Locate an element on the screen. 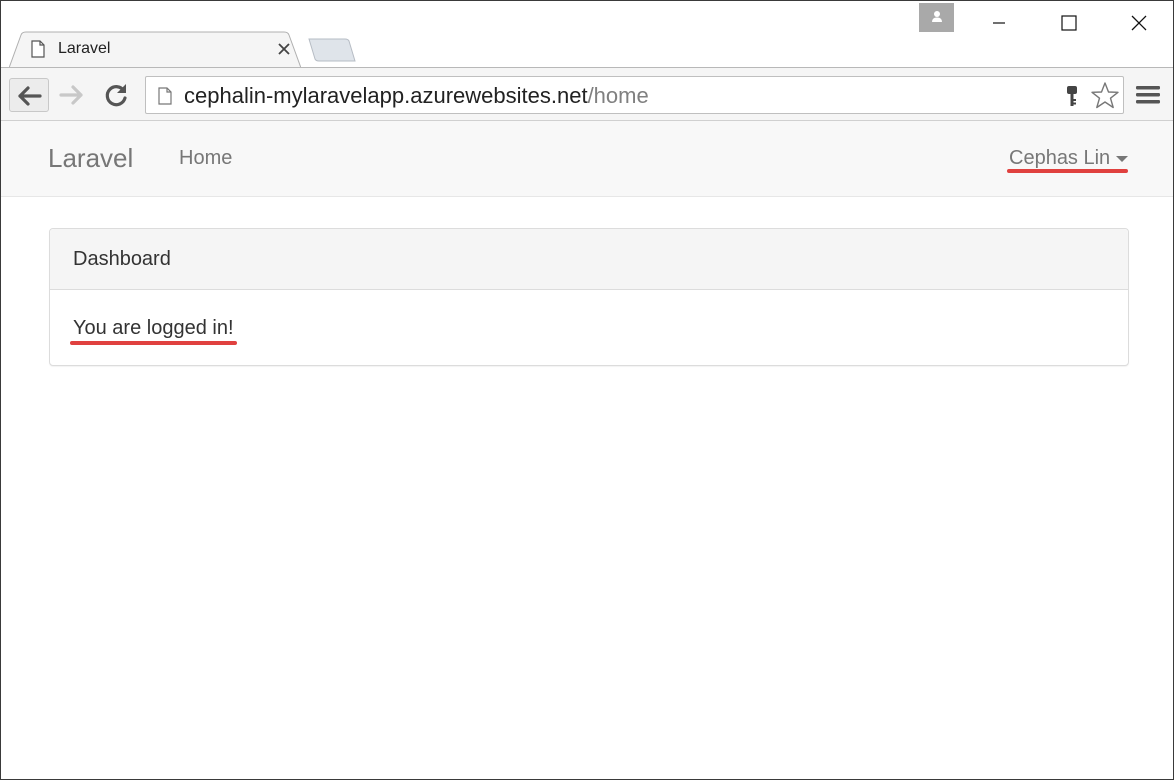 This screenshot has height=780, width=1174. minimize-button is located at coordinates (998, 23).